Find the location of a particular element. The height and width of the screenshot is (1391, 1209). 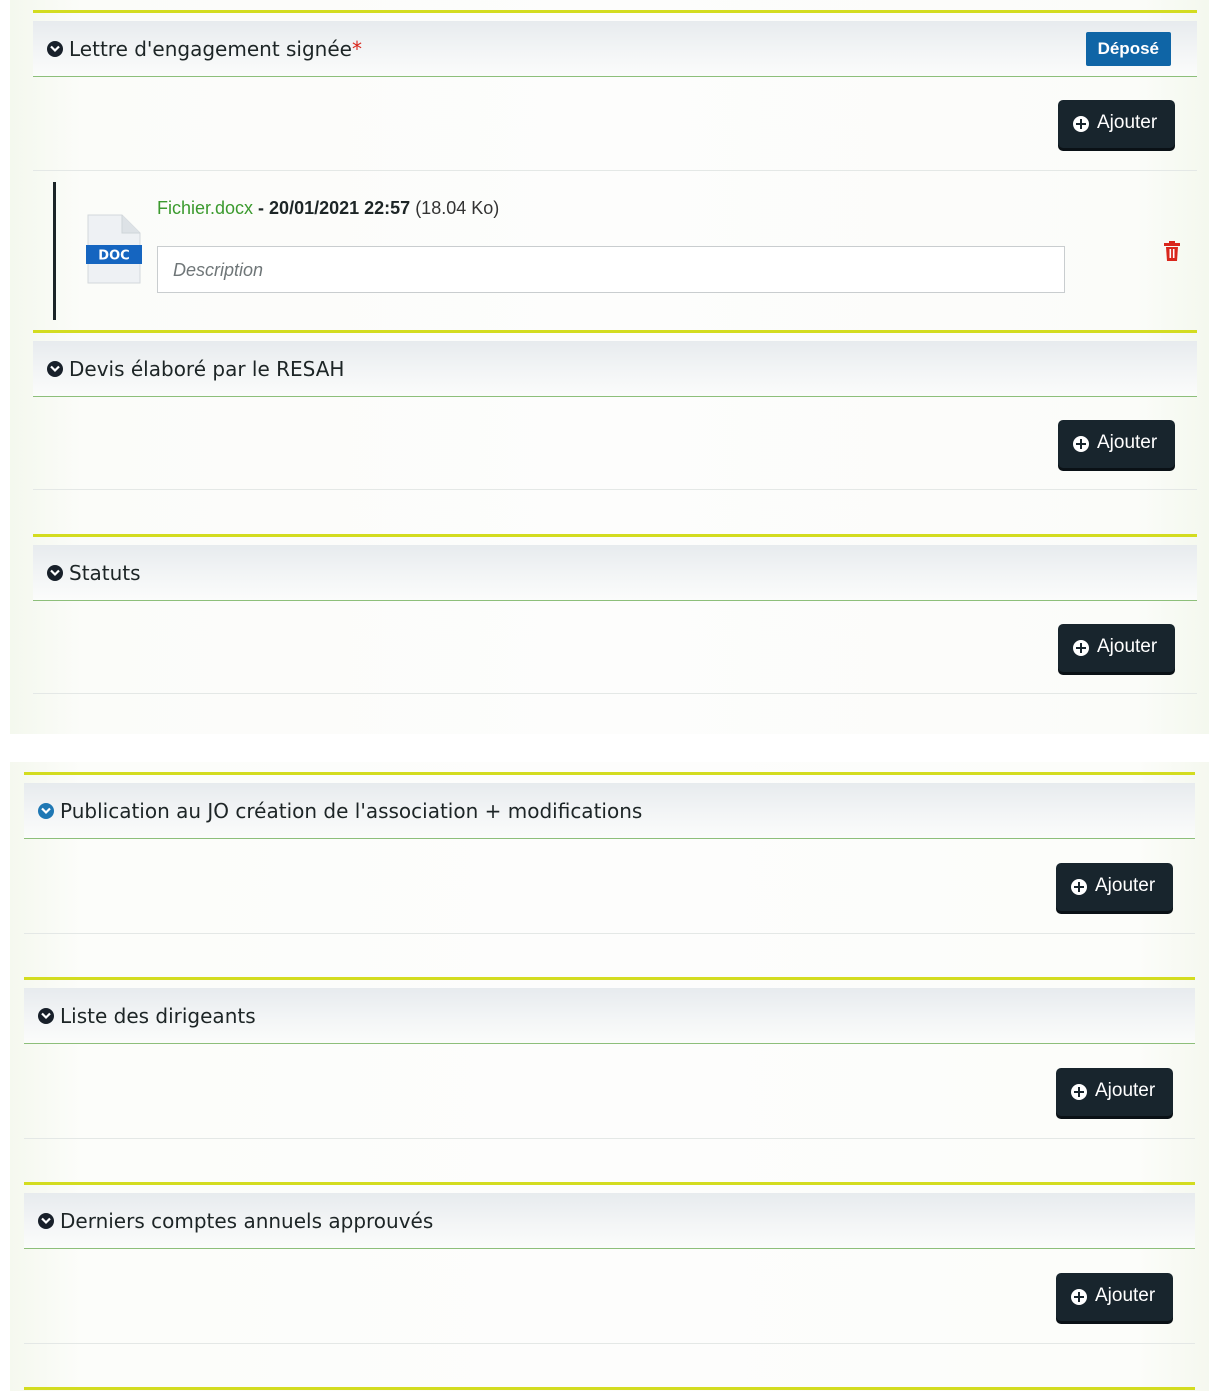

section-header: Derniers comptes annuels approuvés is located at coordinates (609, 1221).